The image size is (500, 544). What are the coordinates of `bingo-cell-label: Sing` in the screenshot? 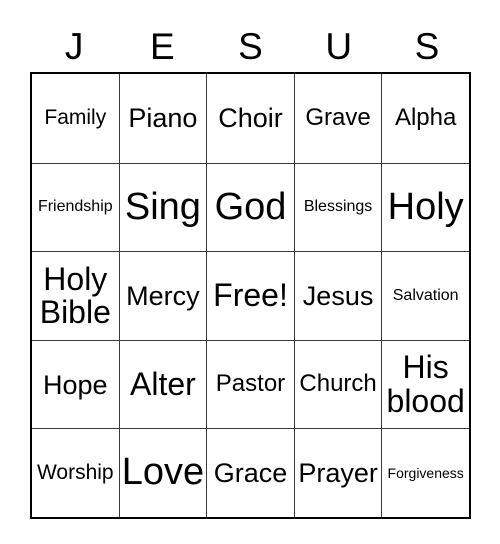 It's located at (162, 206).